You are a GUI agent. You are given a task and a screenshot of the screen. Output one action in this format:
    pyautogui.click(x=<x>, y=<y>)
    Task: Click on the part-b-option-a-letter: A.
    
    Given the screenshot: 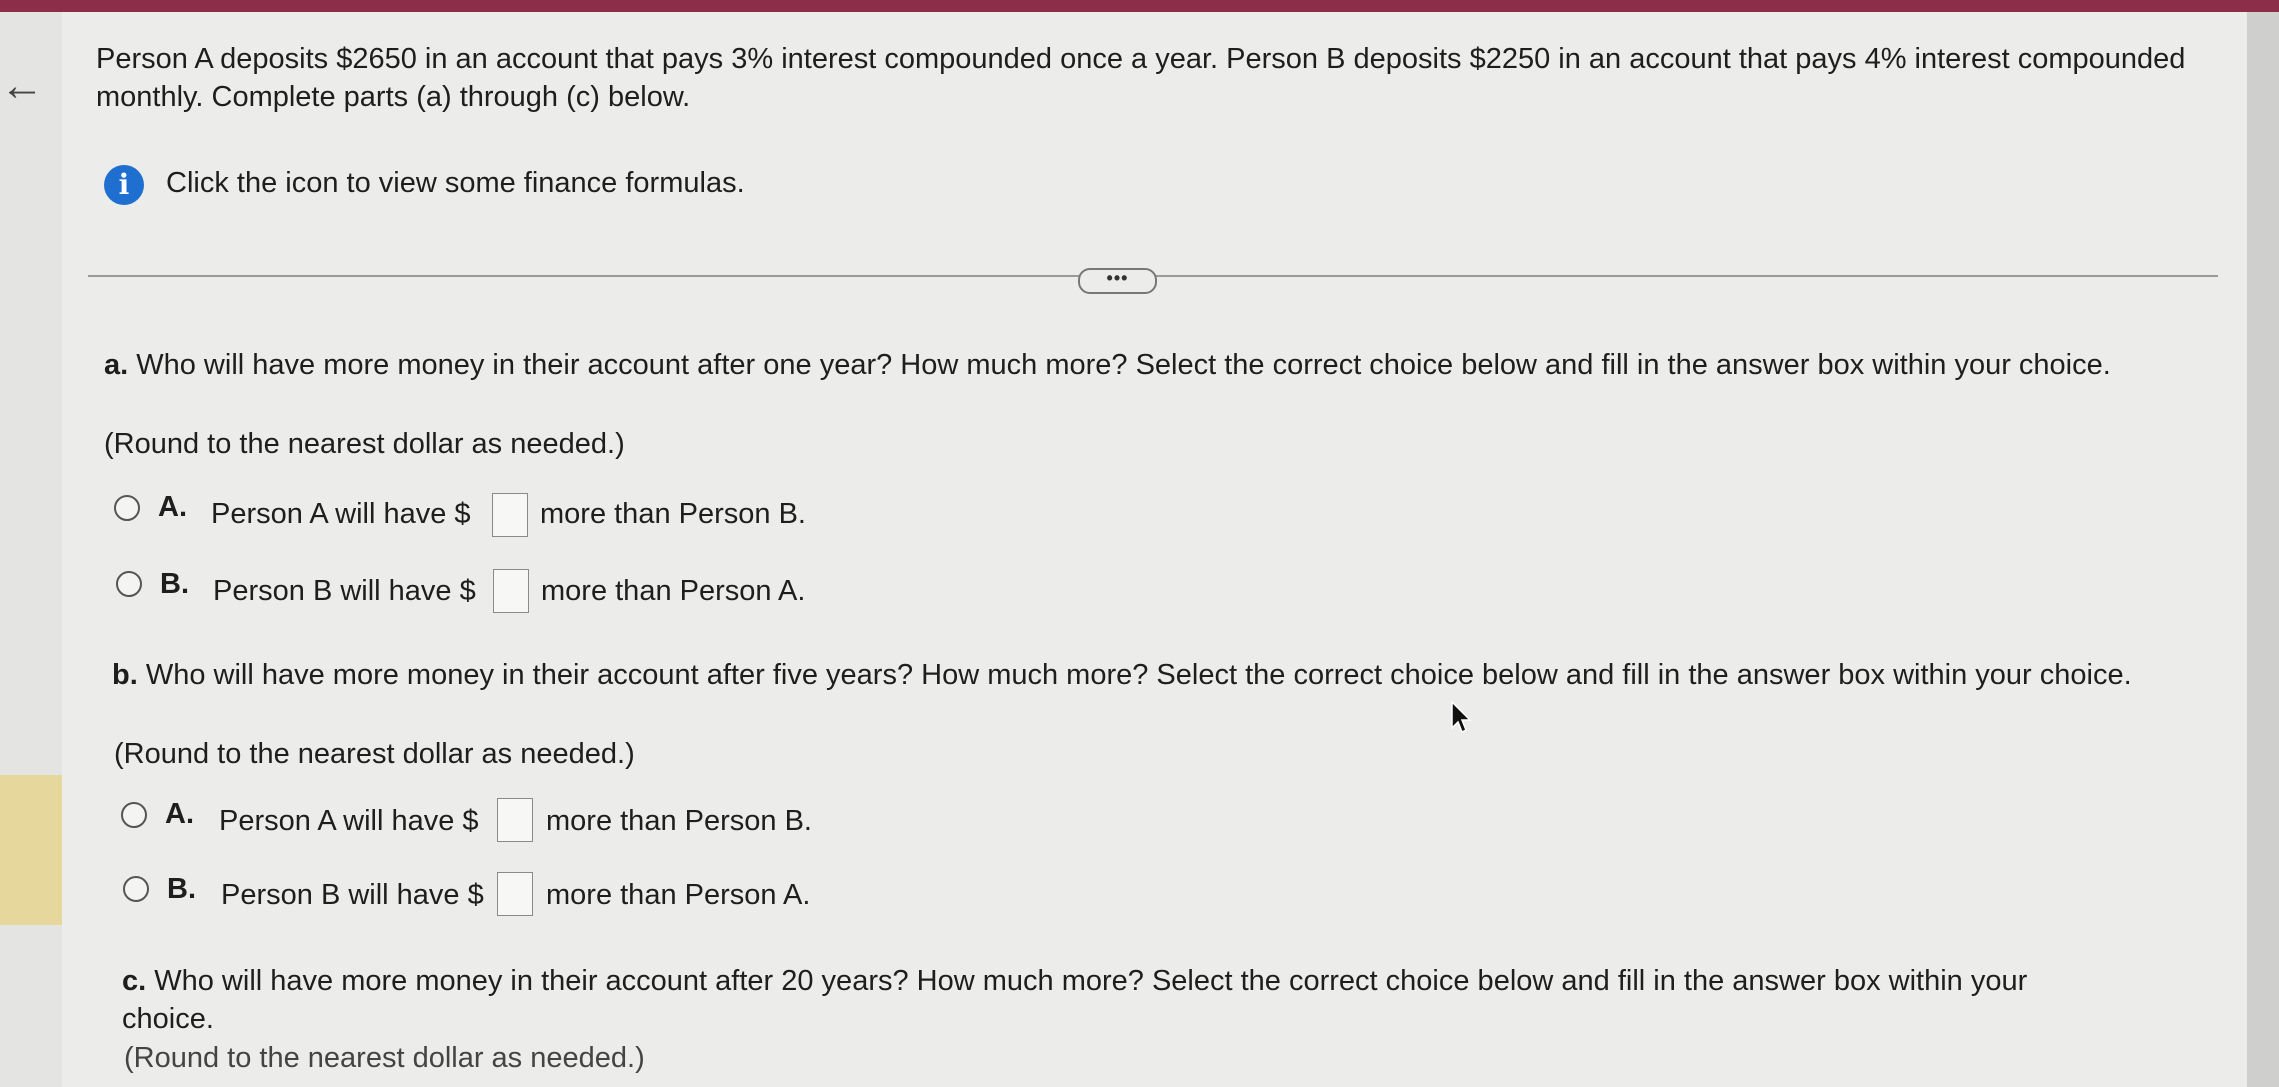 What is the action you would take?
    pyautogui.click(x=179, y=814)
    